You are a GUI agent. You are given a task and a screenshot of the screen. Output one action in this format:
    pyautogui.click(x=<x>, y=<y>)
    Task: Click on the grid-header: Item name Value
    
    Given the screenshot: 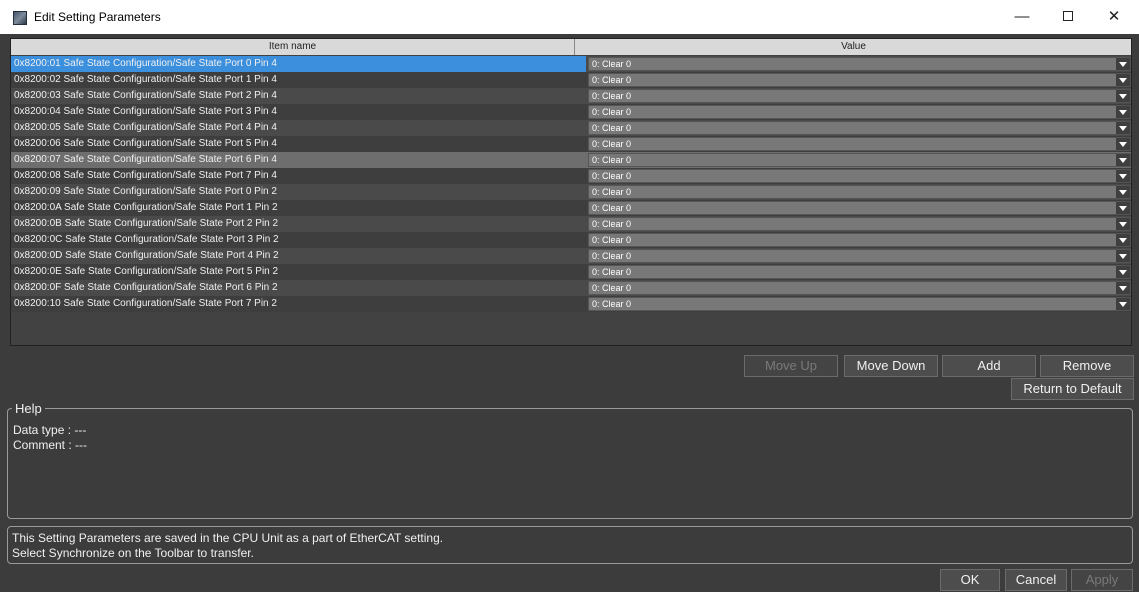 What is the action you would take?
    pyautogui.click(x=571, y=47)
    